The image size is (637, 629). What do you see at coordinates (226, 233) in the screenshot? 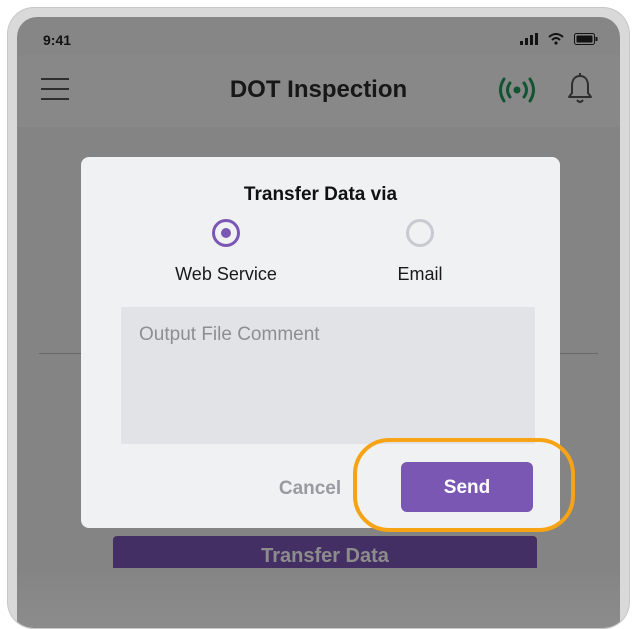
I see `web-service-radio` at bounding box center [226, 233].